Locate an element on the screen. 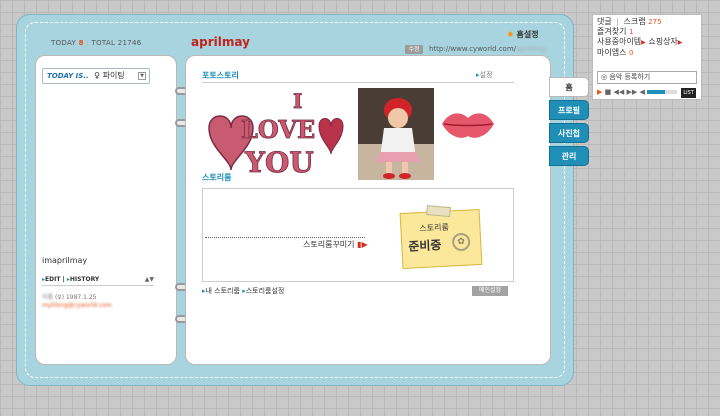 The width and height of the screenshot is (720, 416). today-mood-selector: TODAY IS.. ♀ 파이팅 ▼ is located at coordinates (96, 76).